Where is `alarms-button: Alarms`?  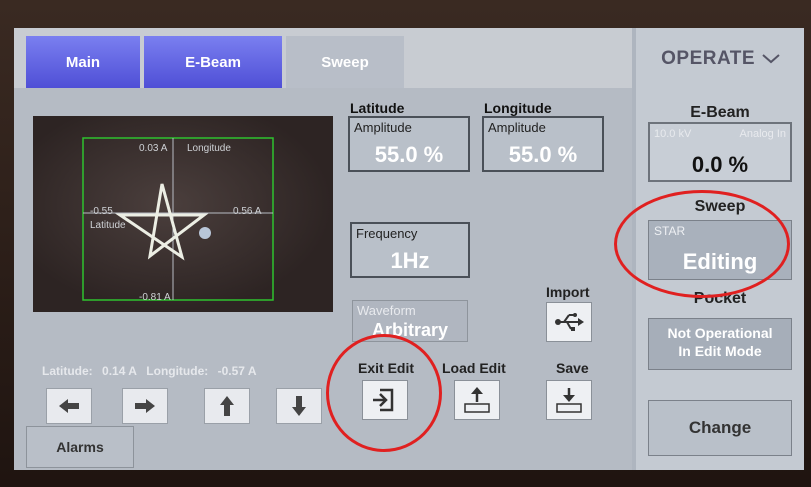 alarms-button: Alarms is located at coordinates (80, 447).